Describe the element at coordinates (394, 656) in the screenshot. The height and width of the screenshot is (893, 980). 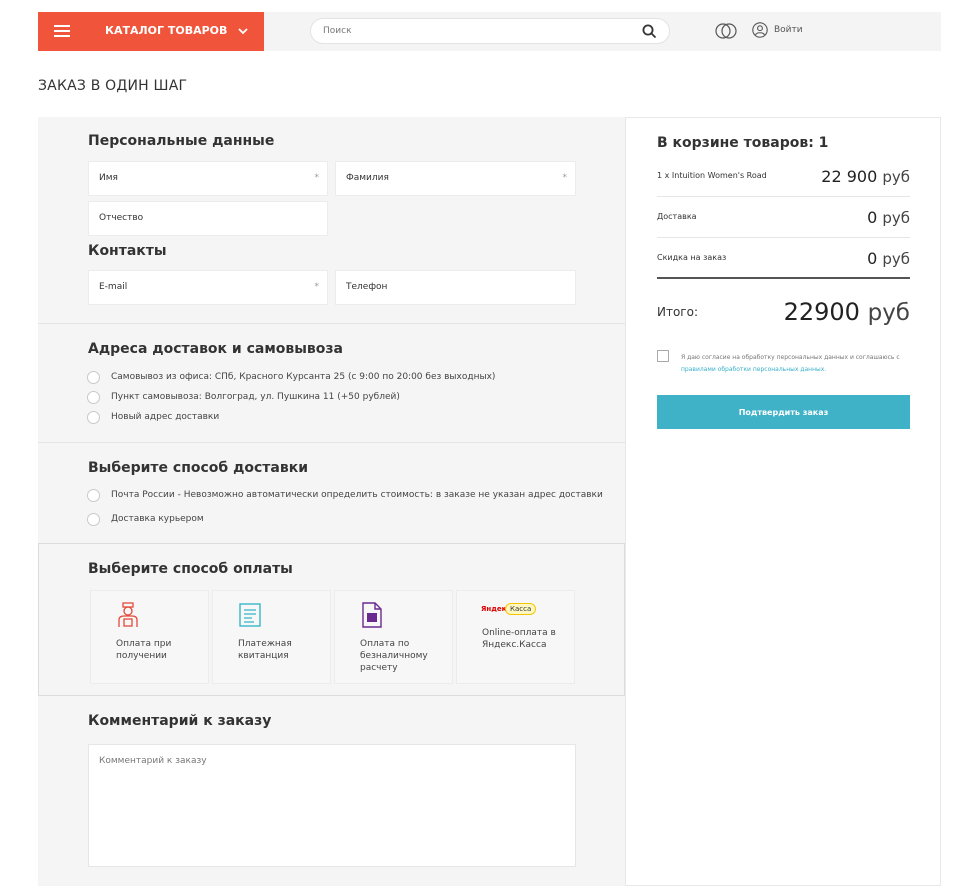
I see `payment-option-label: Оплата по безналичному расчету` at that location.